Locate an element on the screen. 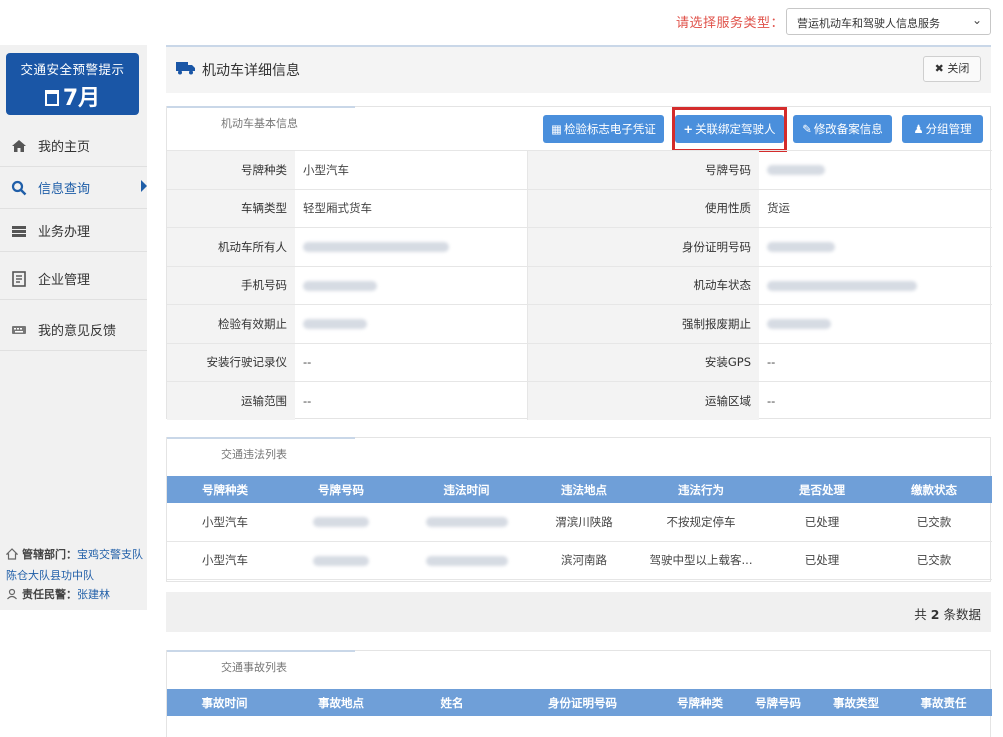 Image resolution: width=1003 pixels, height=737 pixels. accident-table: 事故时间 事故地点 姓名 身份证明号码 号牌种类 号牌号码 事故类型 事故责任 is located at coordinates (579, 702).